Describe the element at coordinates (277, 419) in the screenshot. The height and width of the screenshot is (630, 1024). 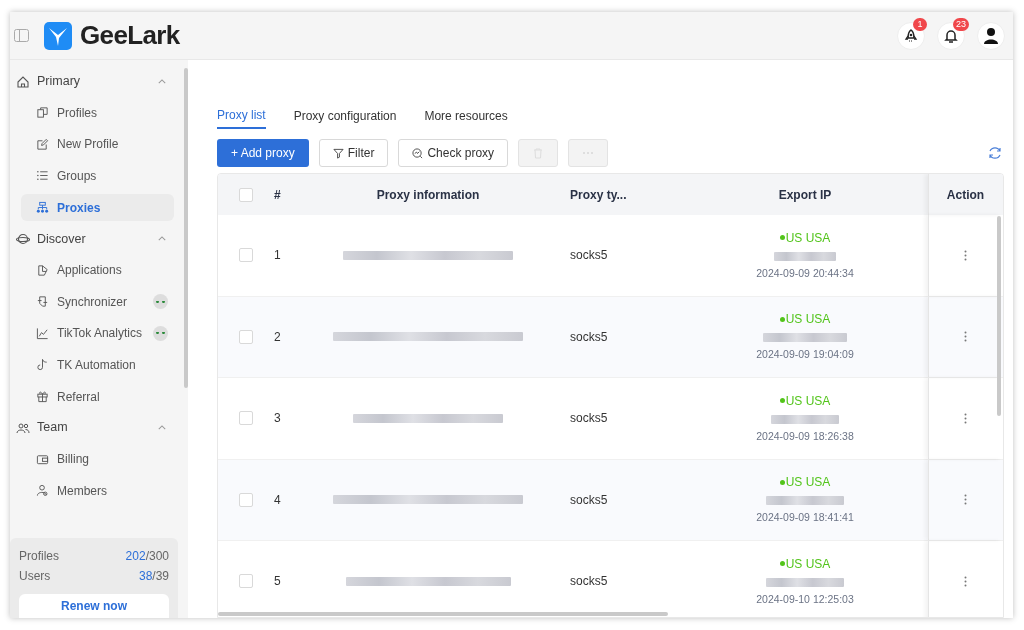
I see `row-number: 3` at that location.